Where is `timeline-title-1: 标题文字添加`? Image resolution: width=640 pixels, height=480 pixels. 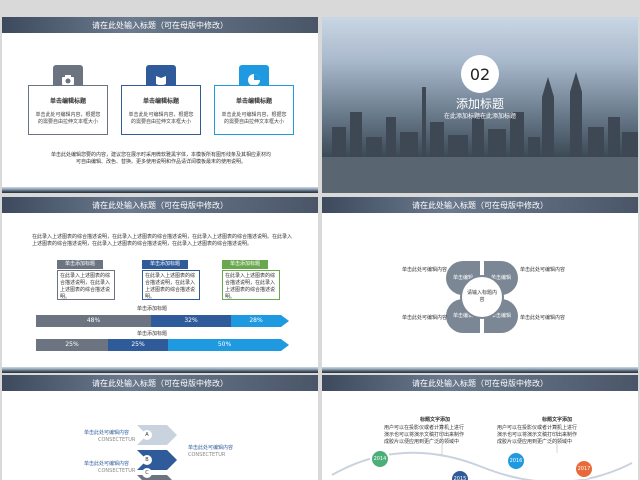
timeline-title-1: 标题文字添加 is located at coordinates (435, 420).